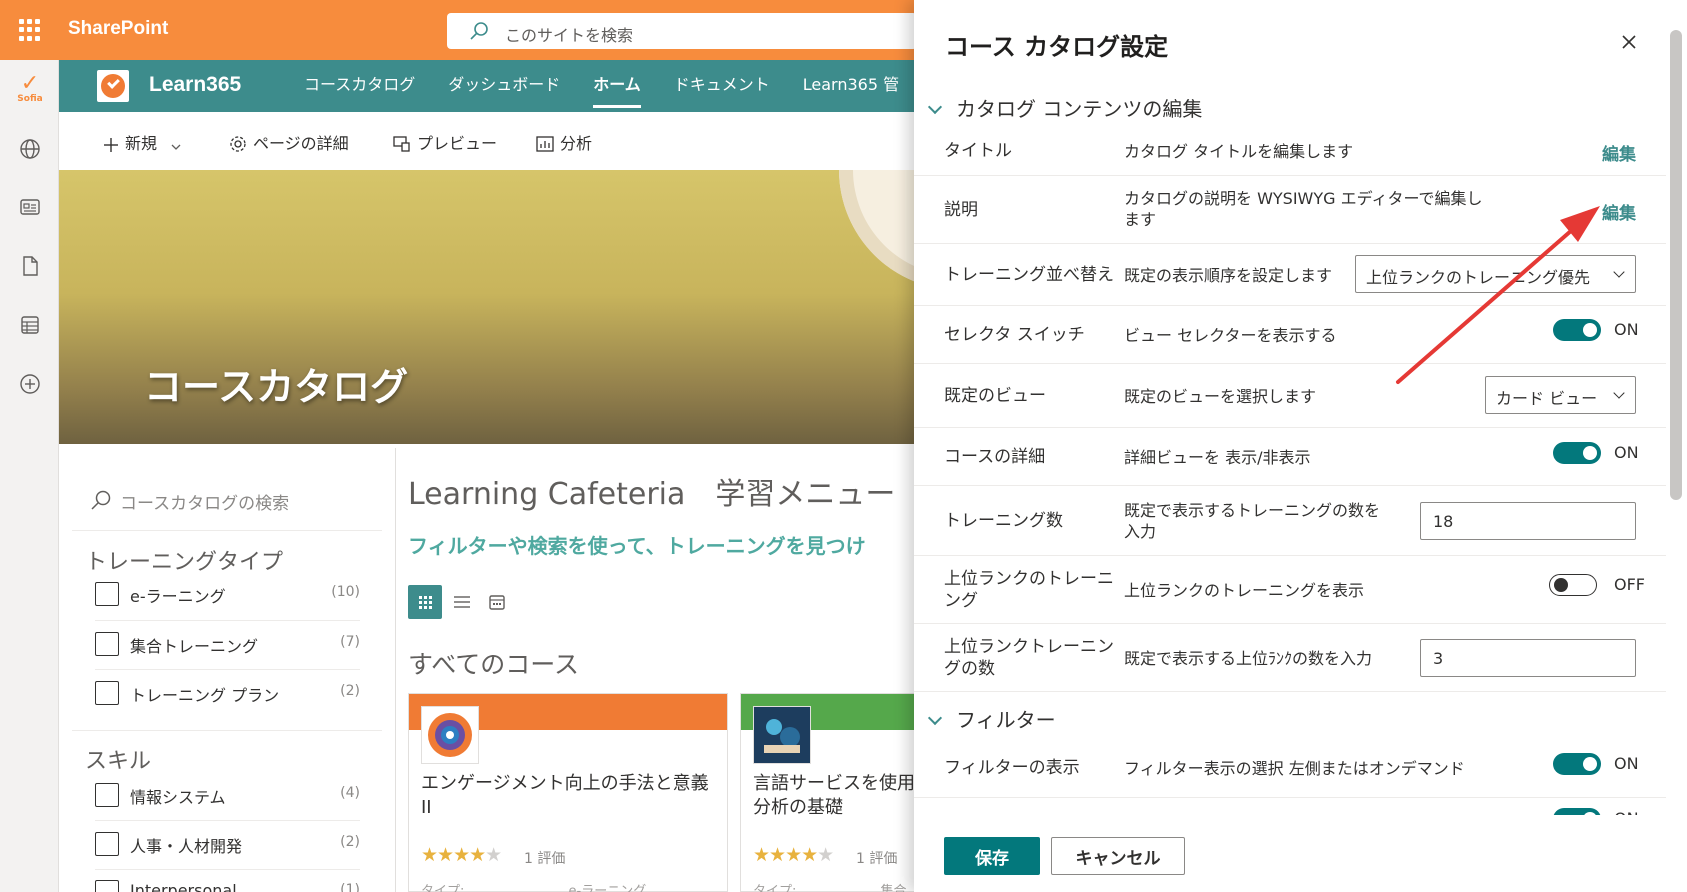 This screenshot has height=892, width=1687. What do you see at coordinates (30, 207) in the screenshot?
I see `news-icon` at bounding box center [30, 207].